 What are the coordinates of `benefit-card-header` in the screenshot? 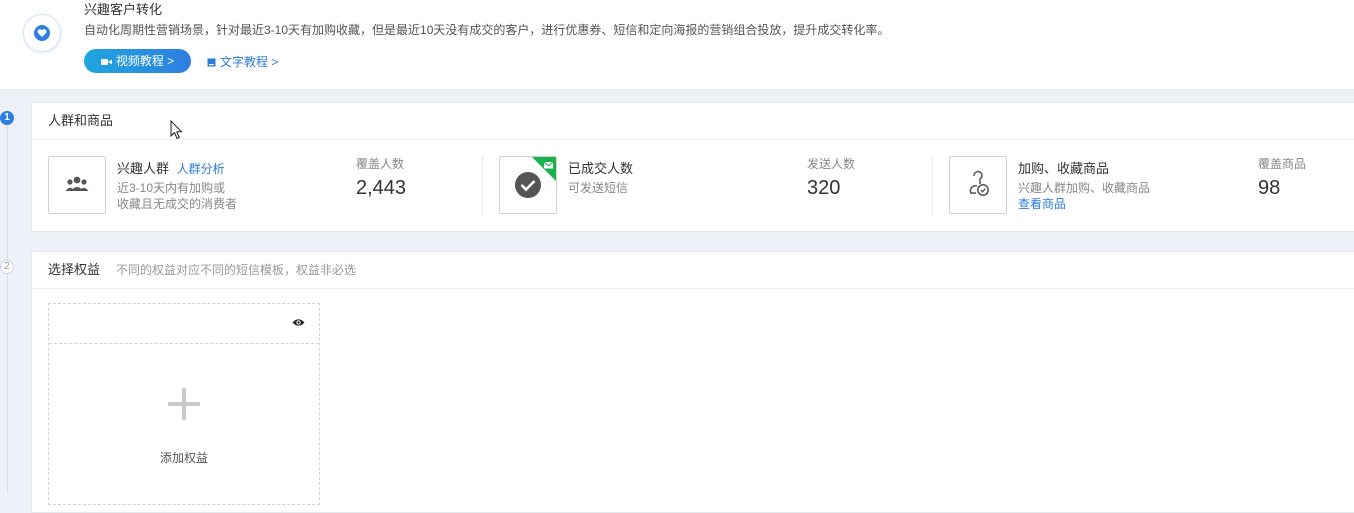 It's located at (184, 324).